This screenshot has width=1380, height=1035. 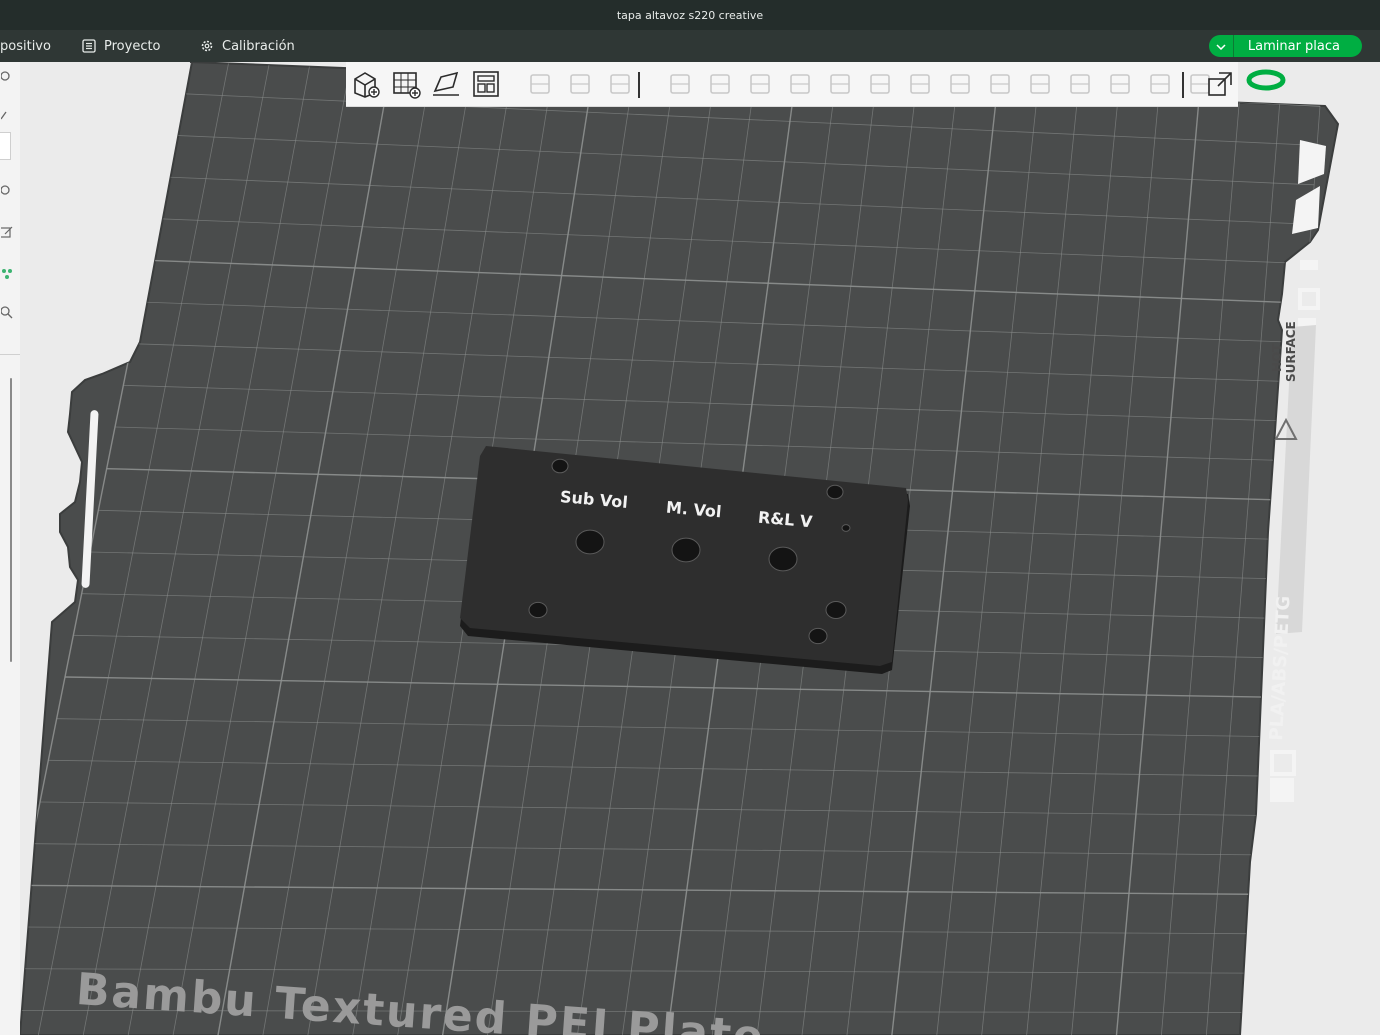 I want to click on split-objects-icon, so click(x=880, y=84).